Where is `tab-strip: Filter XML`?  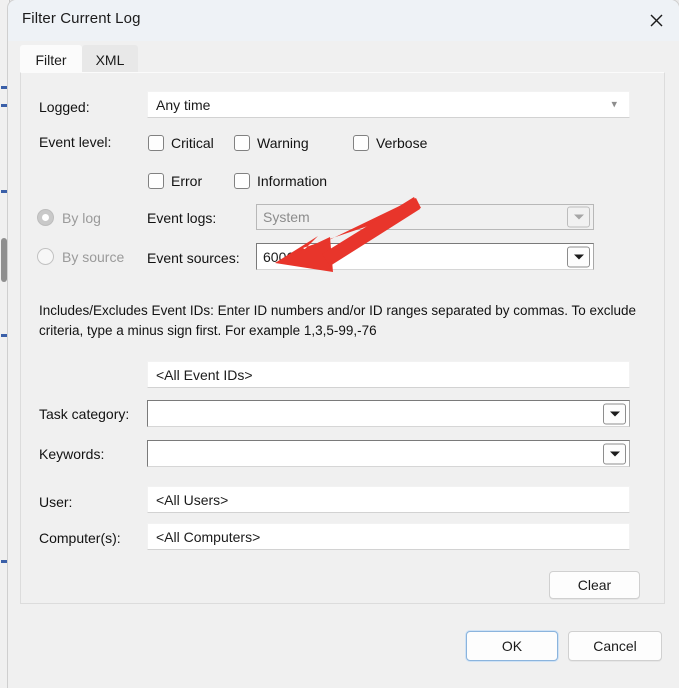 tab-strip: Filter XML is located at coordinates (343, 57).